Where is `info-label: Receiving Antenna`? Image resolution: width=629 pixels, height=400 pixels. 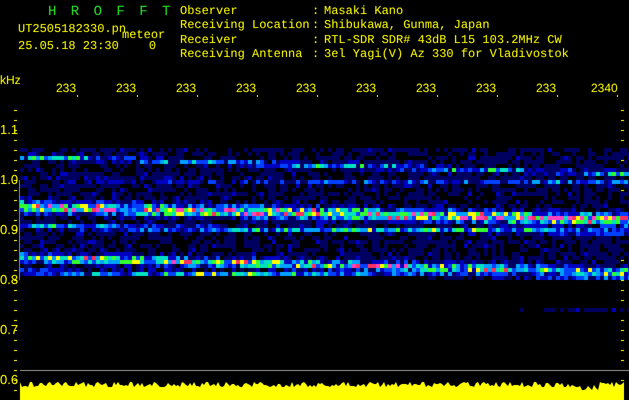 info-label: Receiving Antenna is located at coordinates (242, 55).